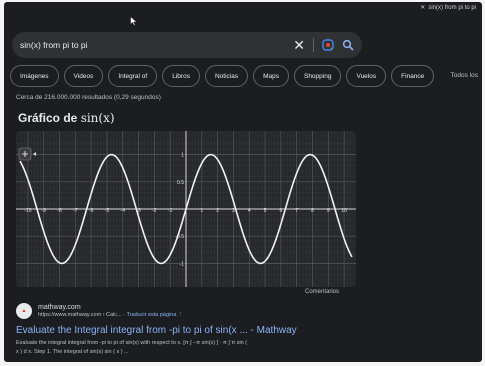  I want to click on zoom-controls, so click(27, 154).